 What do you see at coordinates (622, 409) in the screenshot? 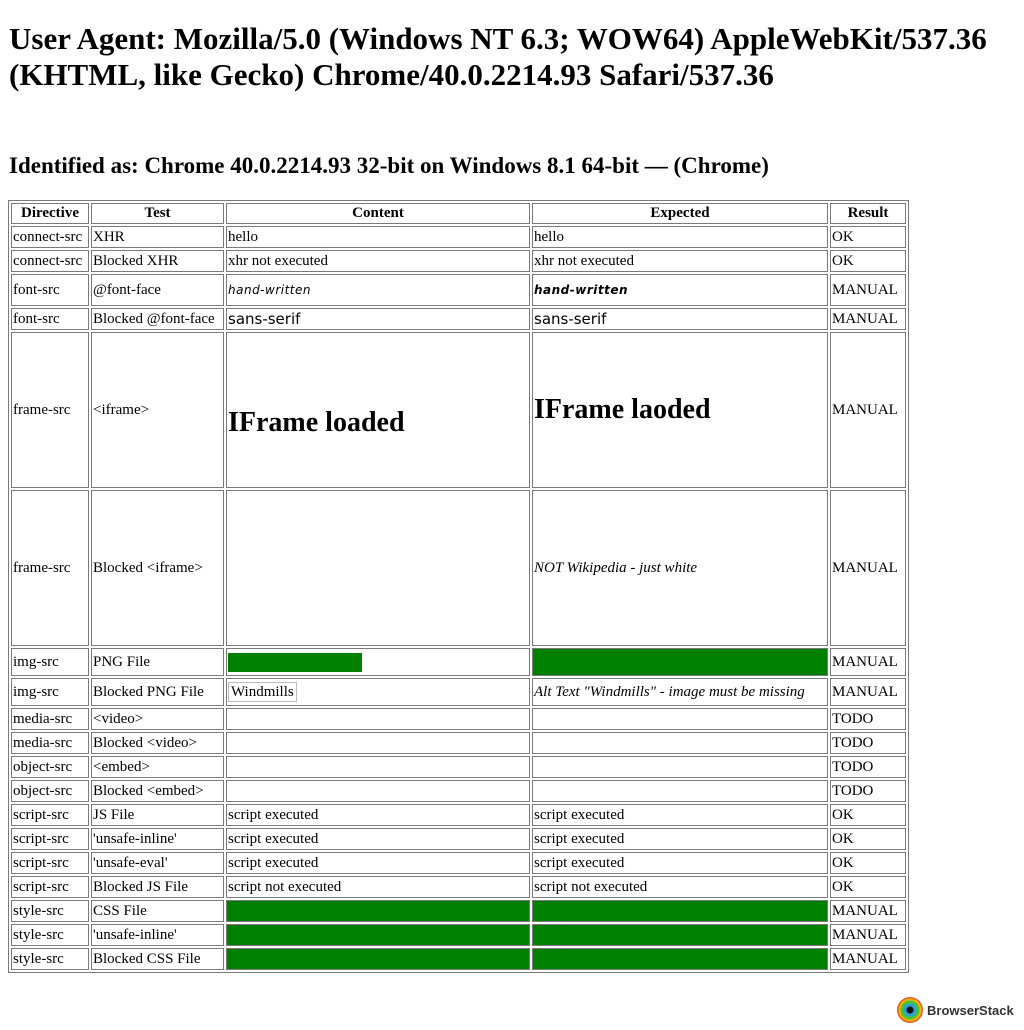
I see `iframe-expected-text: IFrame laoded` at bounding box center [622, 409].